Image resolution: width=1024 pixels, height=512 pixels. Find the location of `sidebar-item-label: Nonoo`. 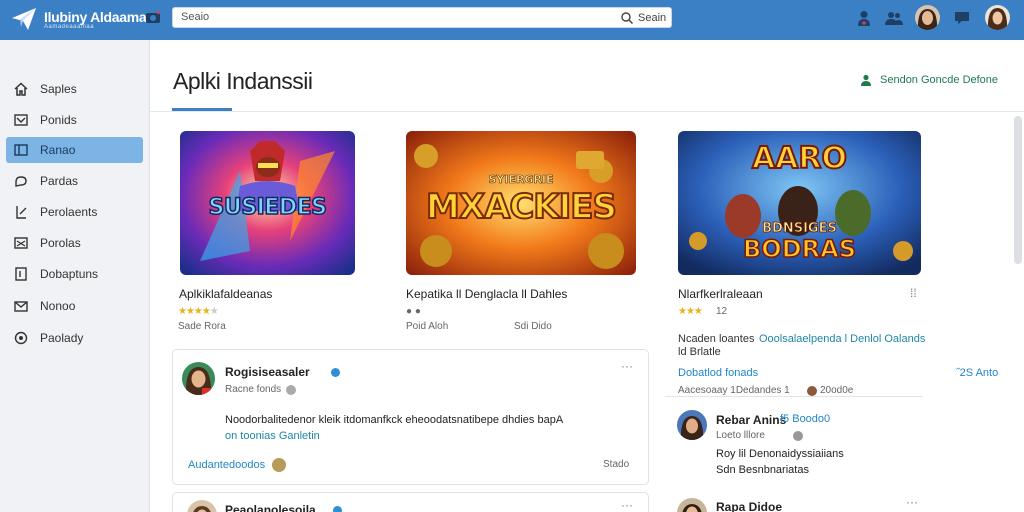

sidebar-item-label: Nonoo is located at coordinates (58, 306).